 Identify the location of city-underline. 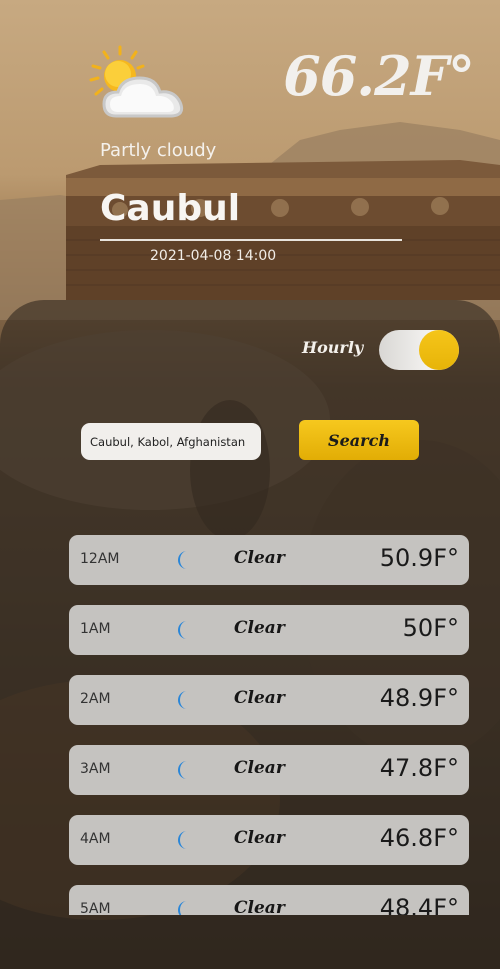
(251, 240).